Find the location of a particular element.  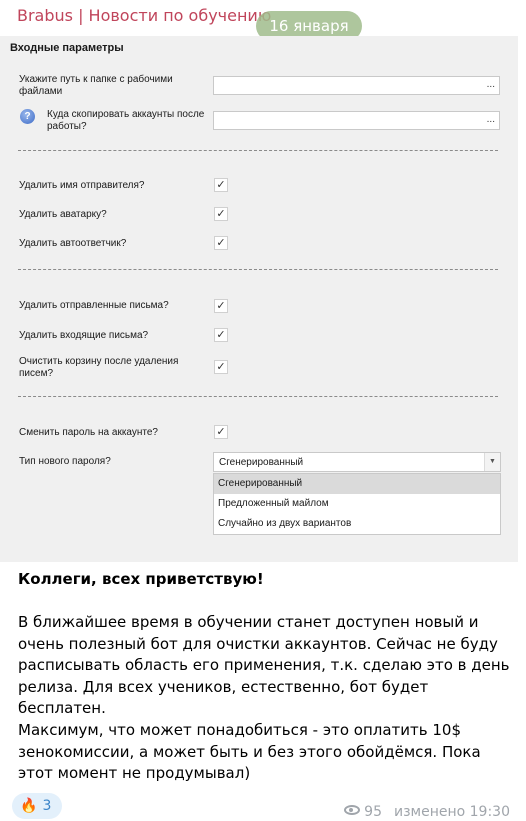

message-greeting: Коллеги, всех приветствую! is located at coordinates (141, 579).